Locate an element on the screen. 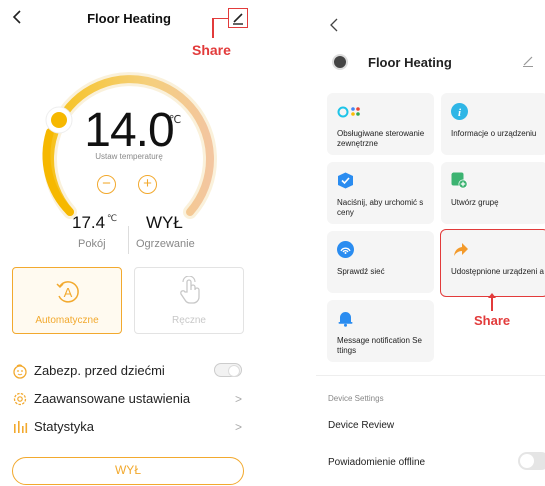  share-arrow-icon is located at coordinates (461, 249).